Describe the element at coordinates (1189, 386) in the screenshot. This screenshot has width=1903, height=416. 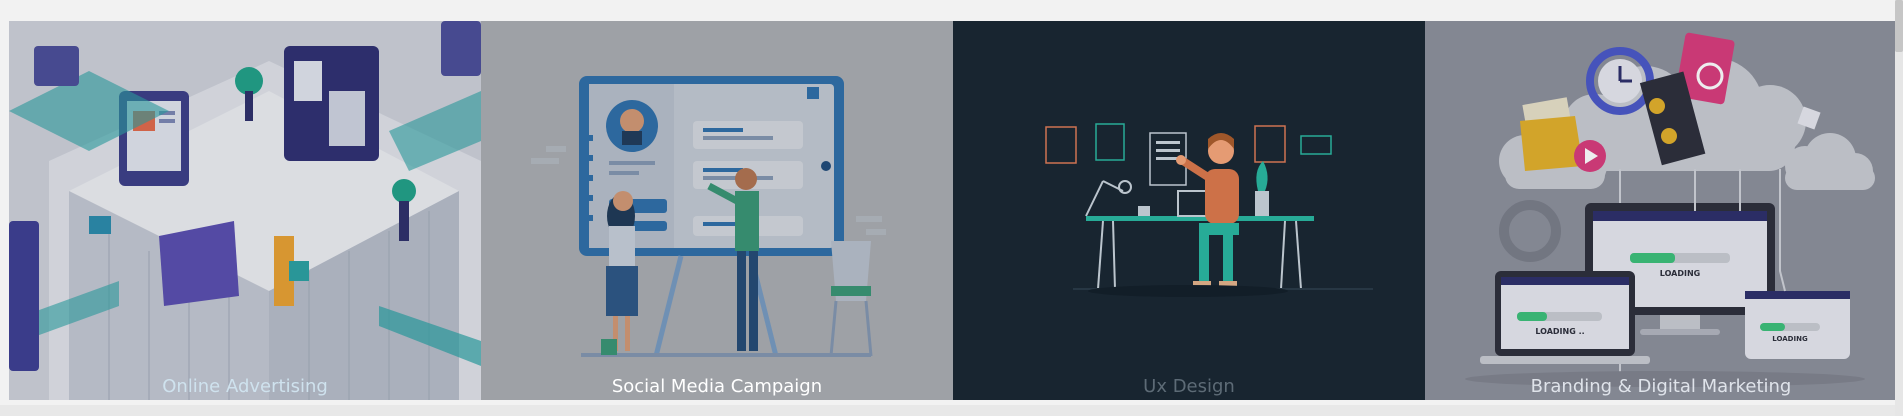
I see `service-caption: Ux Design` at that location.